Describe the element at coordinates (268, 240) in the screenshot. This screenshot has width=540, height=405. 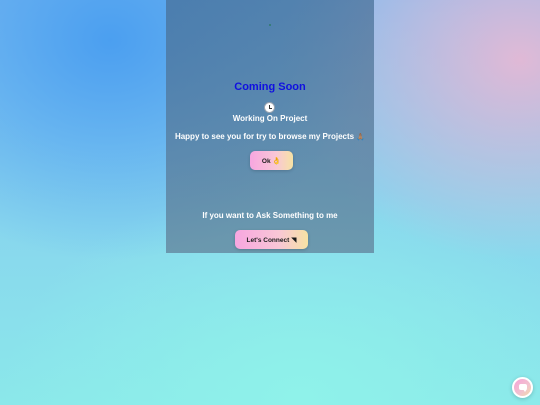
I see `lets-connect-label: Let's Connect` at that location.